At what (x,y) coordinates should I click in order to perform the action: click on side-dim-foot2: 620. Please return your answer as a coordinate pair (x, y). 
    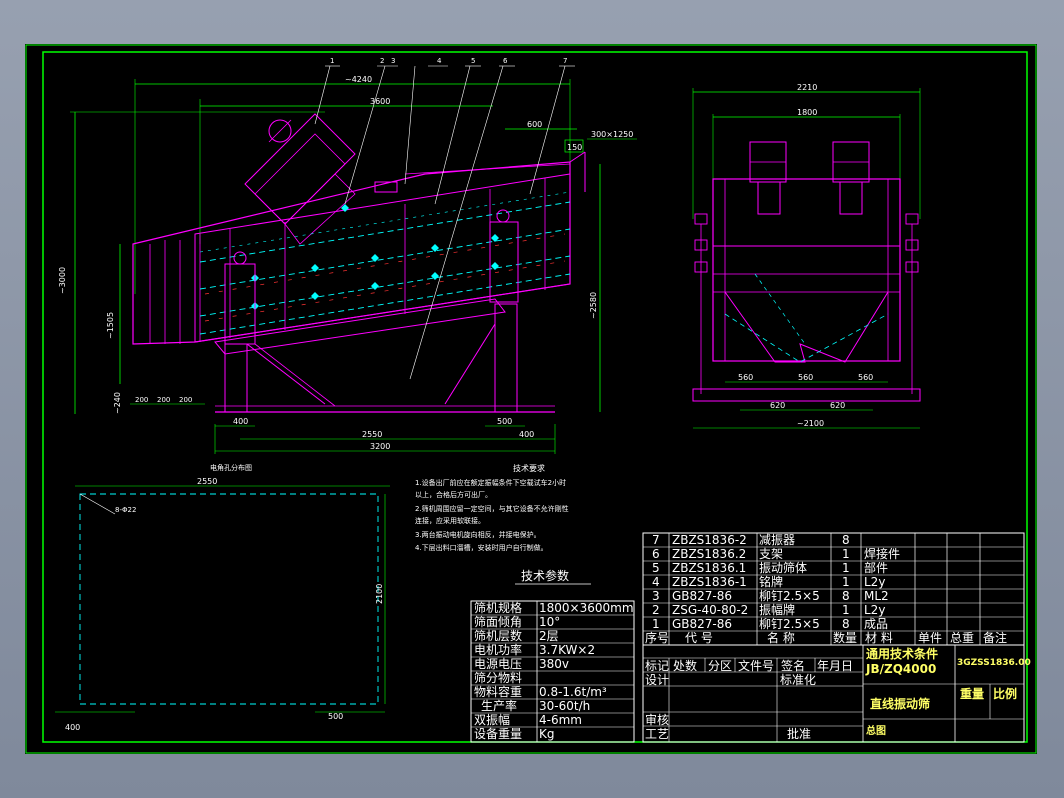
    Looking at the image, I should click on (837, 405).